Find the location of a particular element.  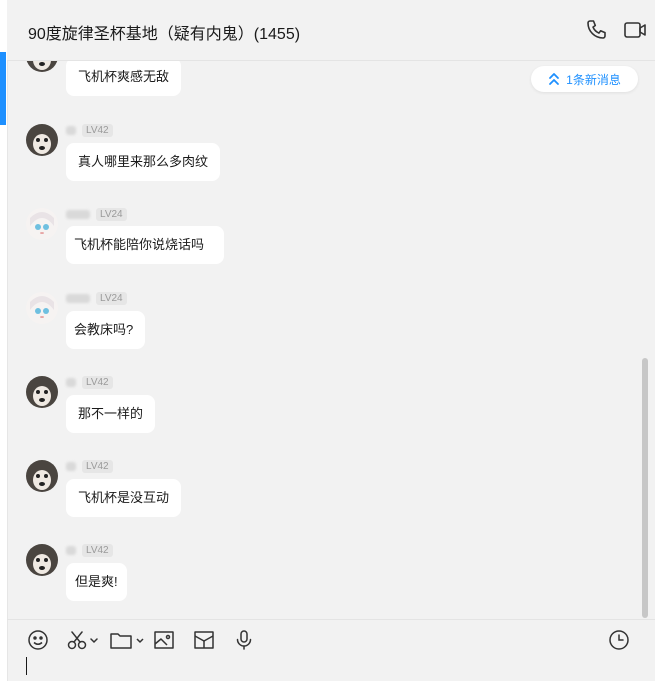

red-packet-icon is located at coordinates (204, 640).